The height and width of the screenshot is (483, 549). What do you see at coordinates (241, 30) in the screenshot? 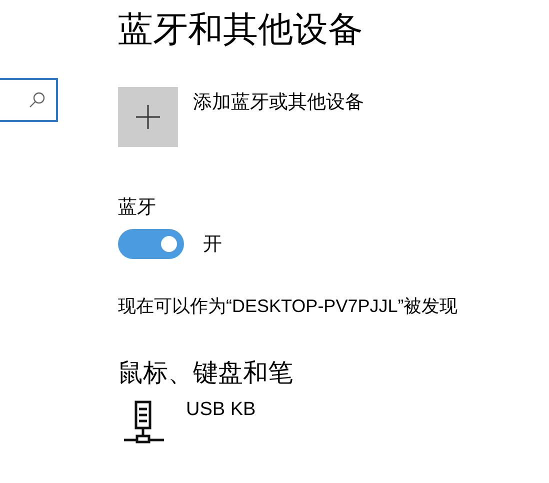
I see `page-title: 蓝牙和其他设备` at bounding box center [241, 30].